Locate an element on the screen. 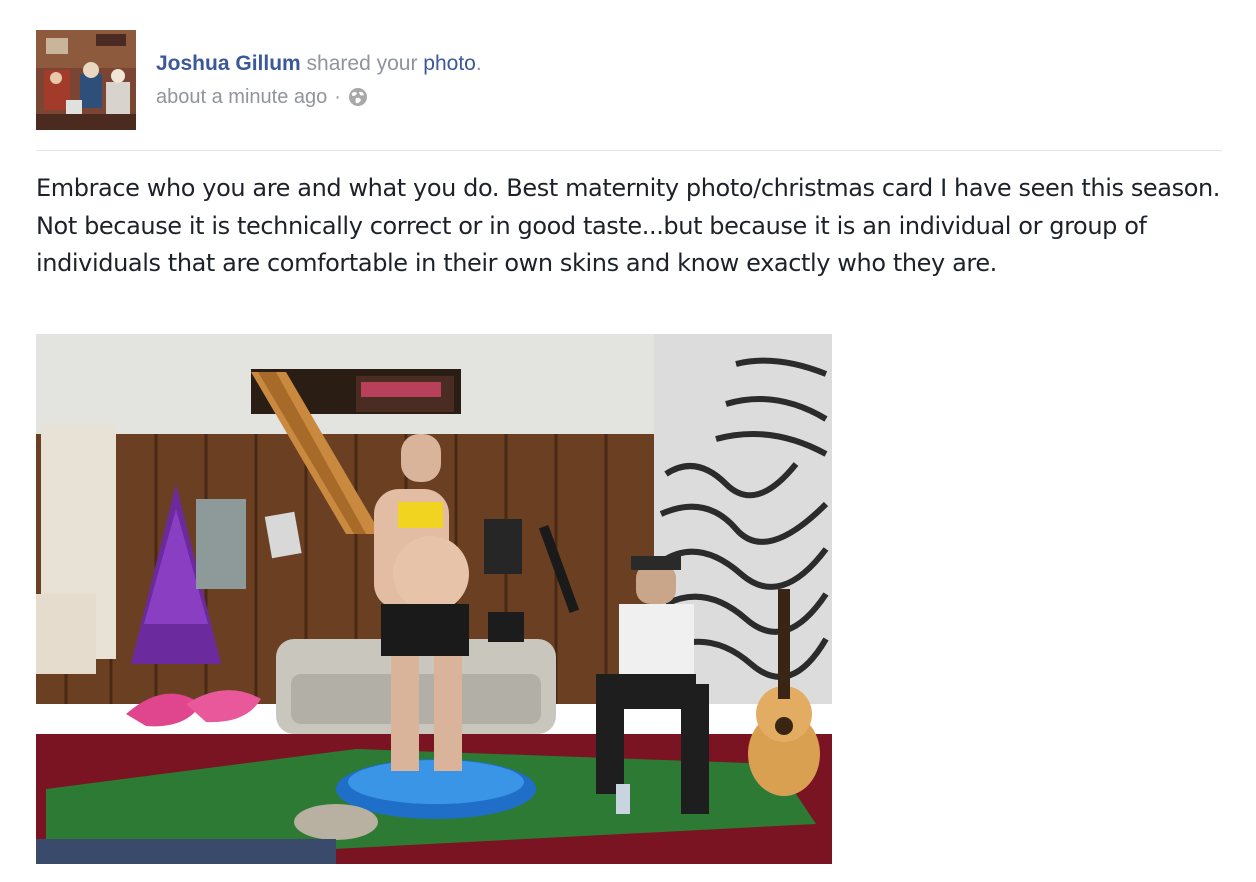 Image resolution: width=1256 pixels, height=882 pixels. title-suffix: . is located at coordinates (478, 63).